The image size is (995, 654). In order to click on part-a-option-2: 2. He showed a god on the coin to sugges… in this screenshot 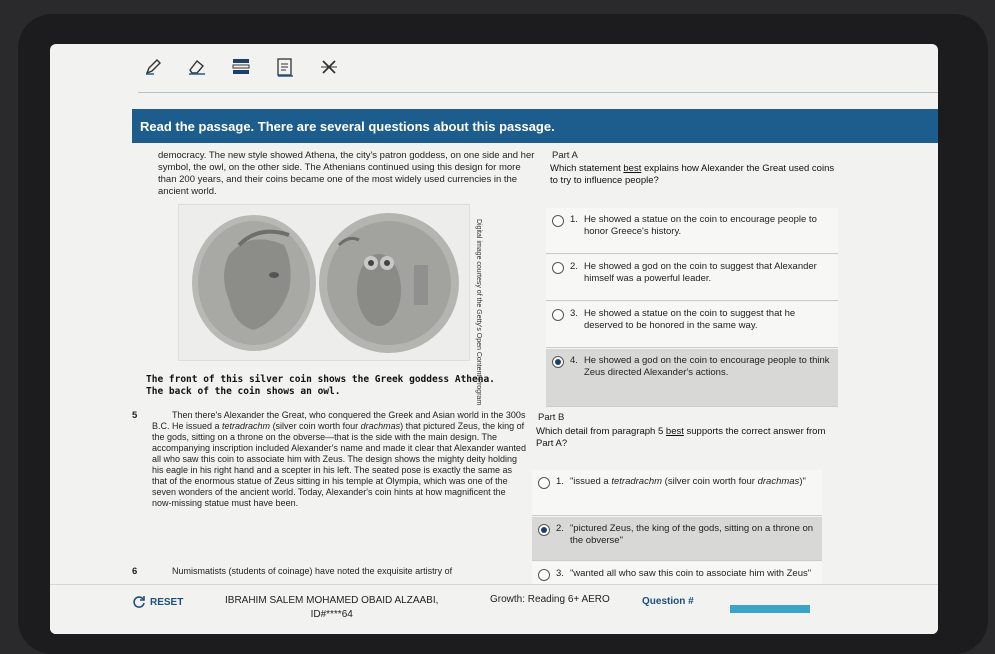, I will do `click(692, 278)`.